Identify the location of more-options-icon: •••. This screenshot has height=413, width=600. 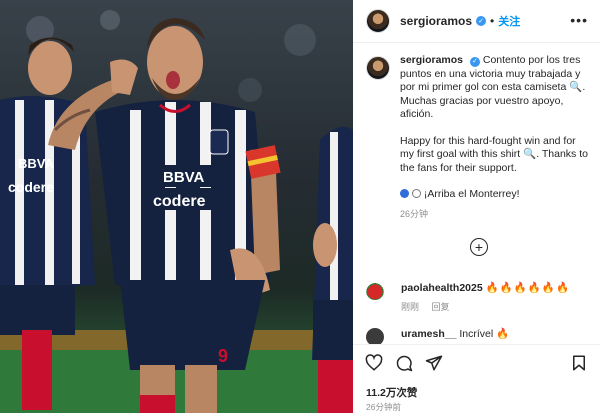
(579, 20).